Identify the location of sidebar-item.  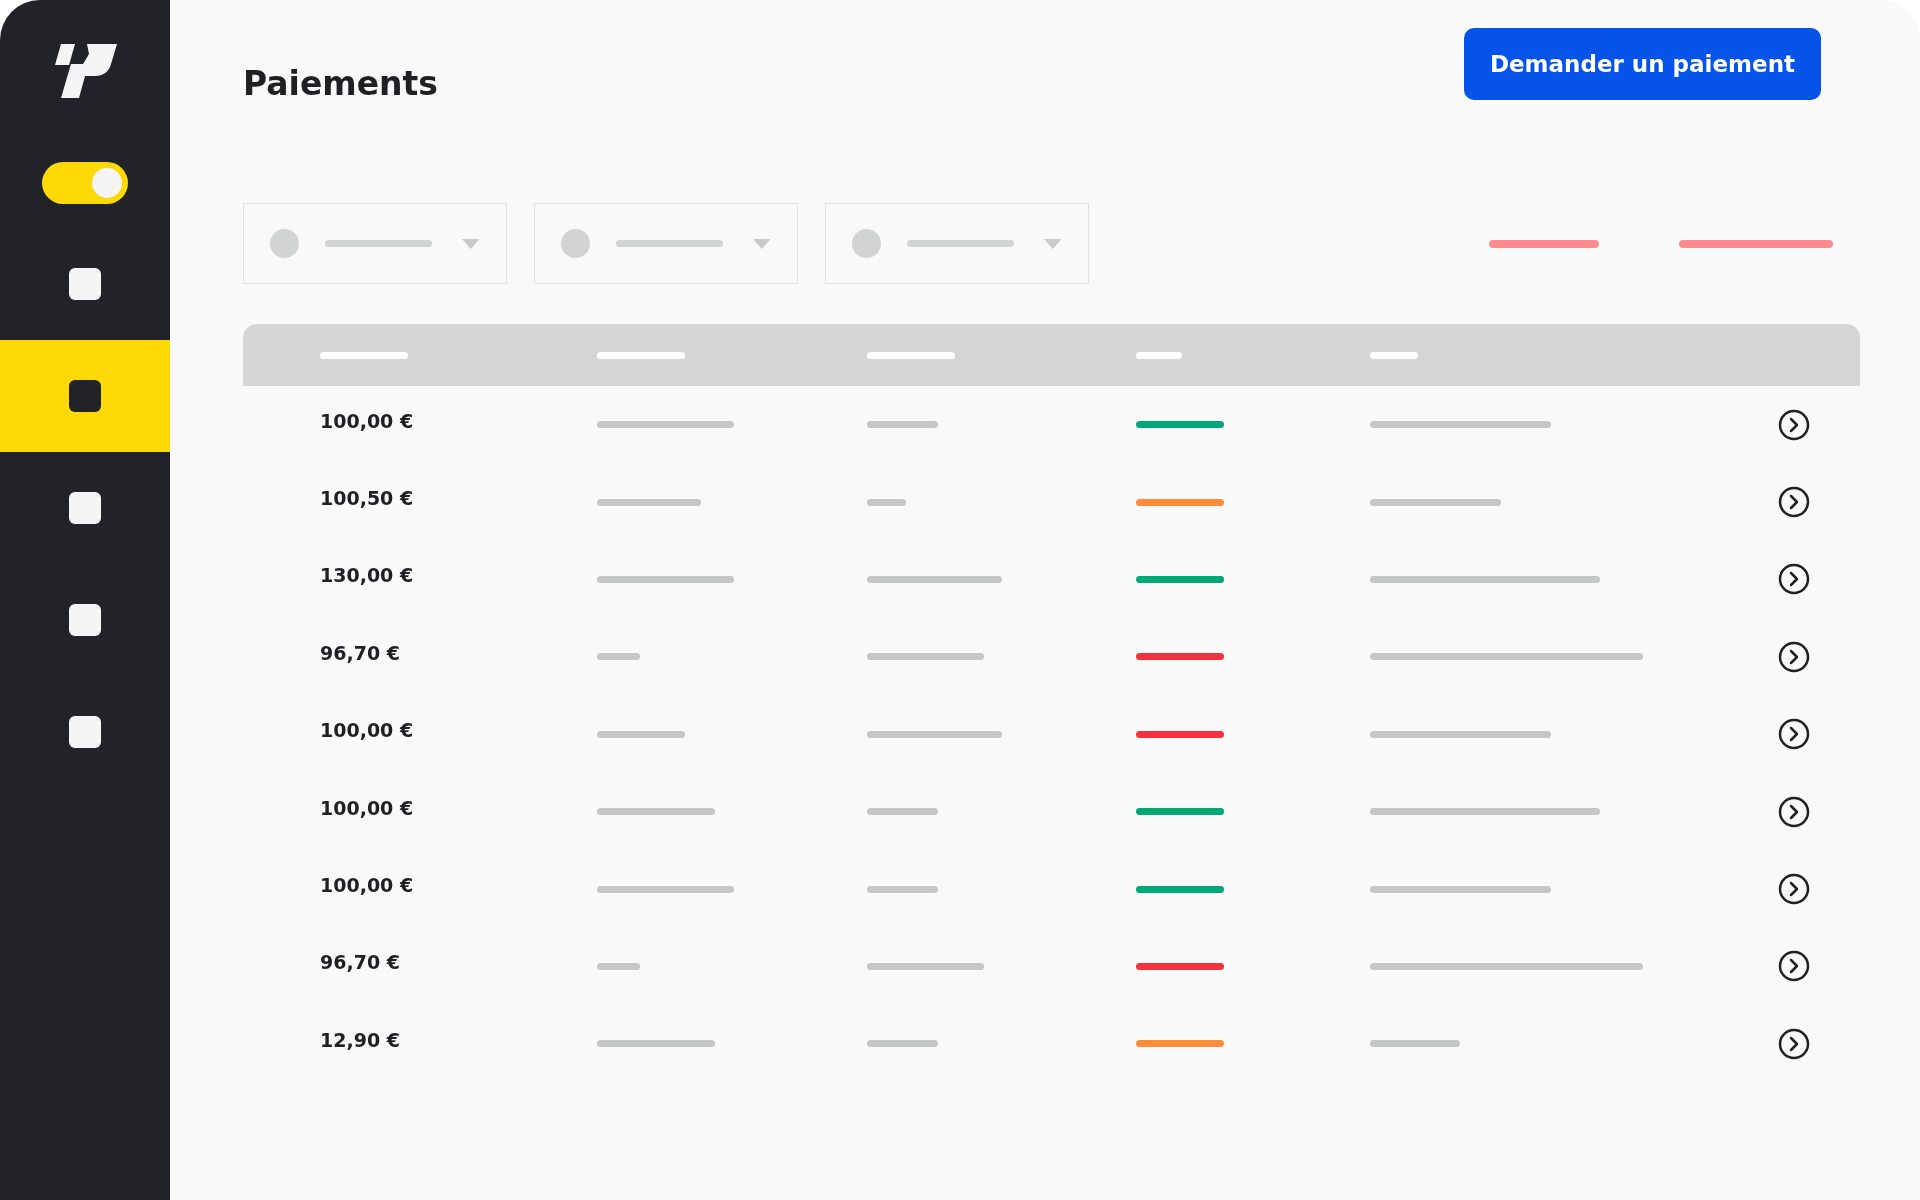
(85, 396).